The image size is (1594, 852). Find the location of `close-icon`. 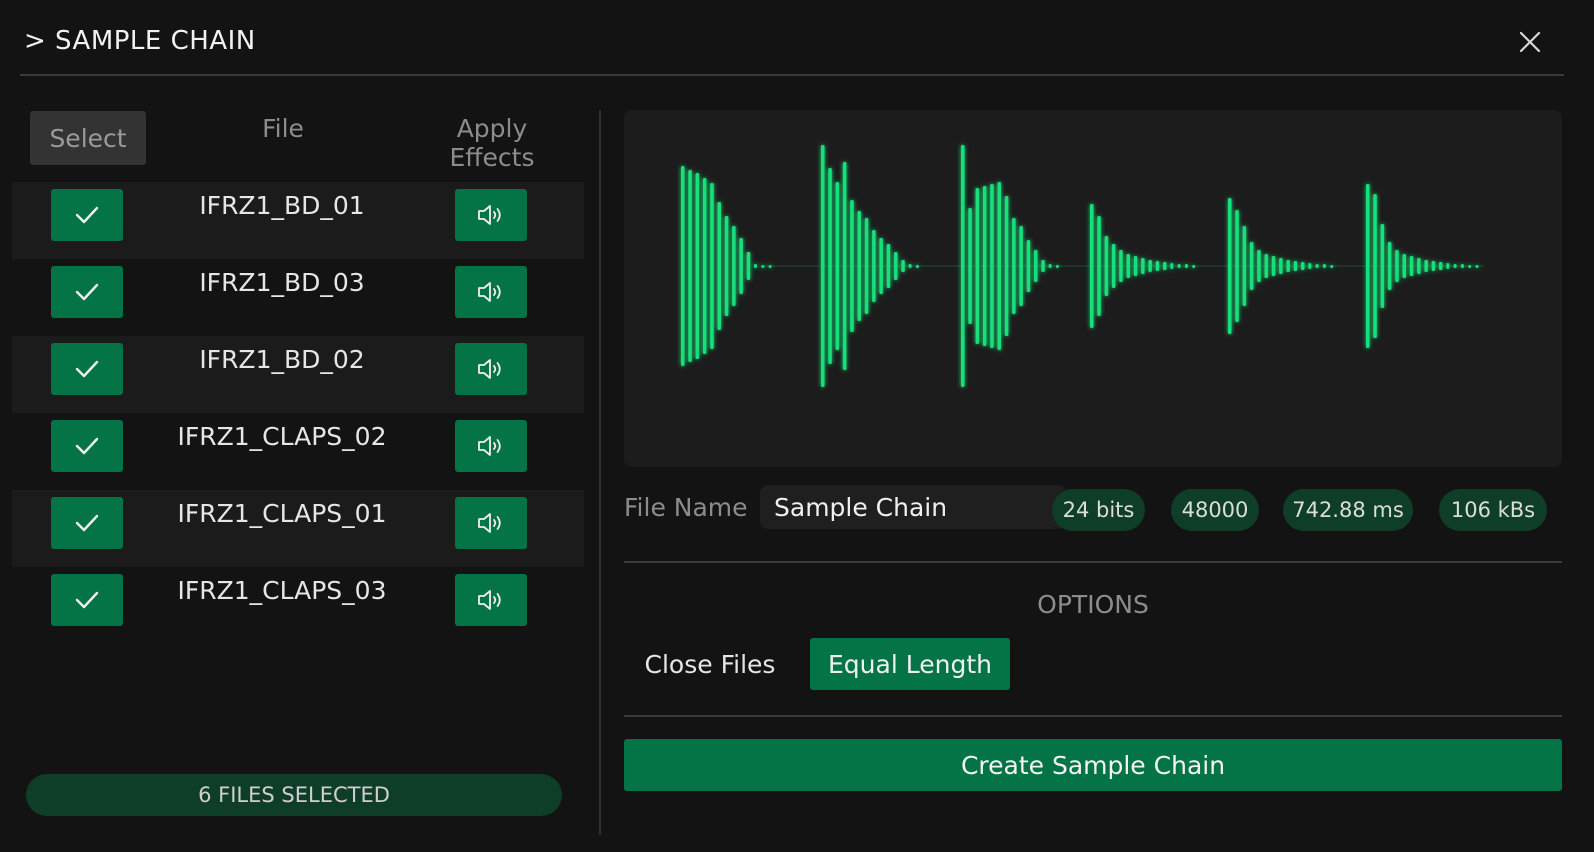

close-icon is located at coordinates (1530, 42).